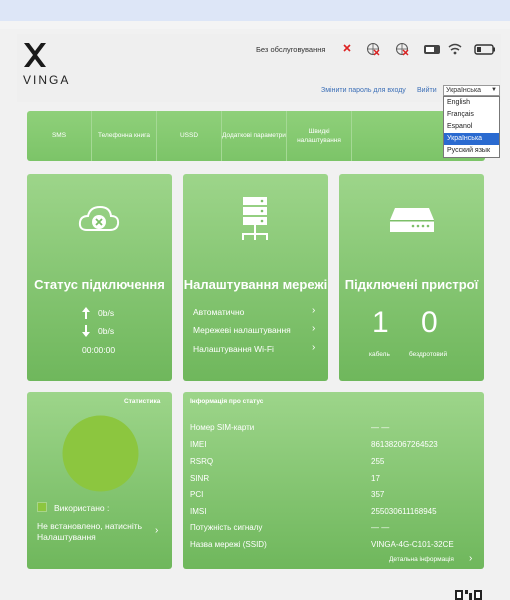 This screenshot has width=510, height=600. Describe the element at coordinates (494, 90) in the screenshot. I see `chevron-down-icon: ▼` at that location.